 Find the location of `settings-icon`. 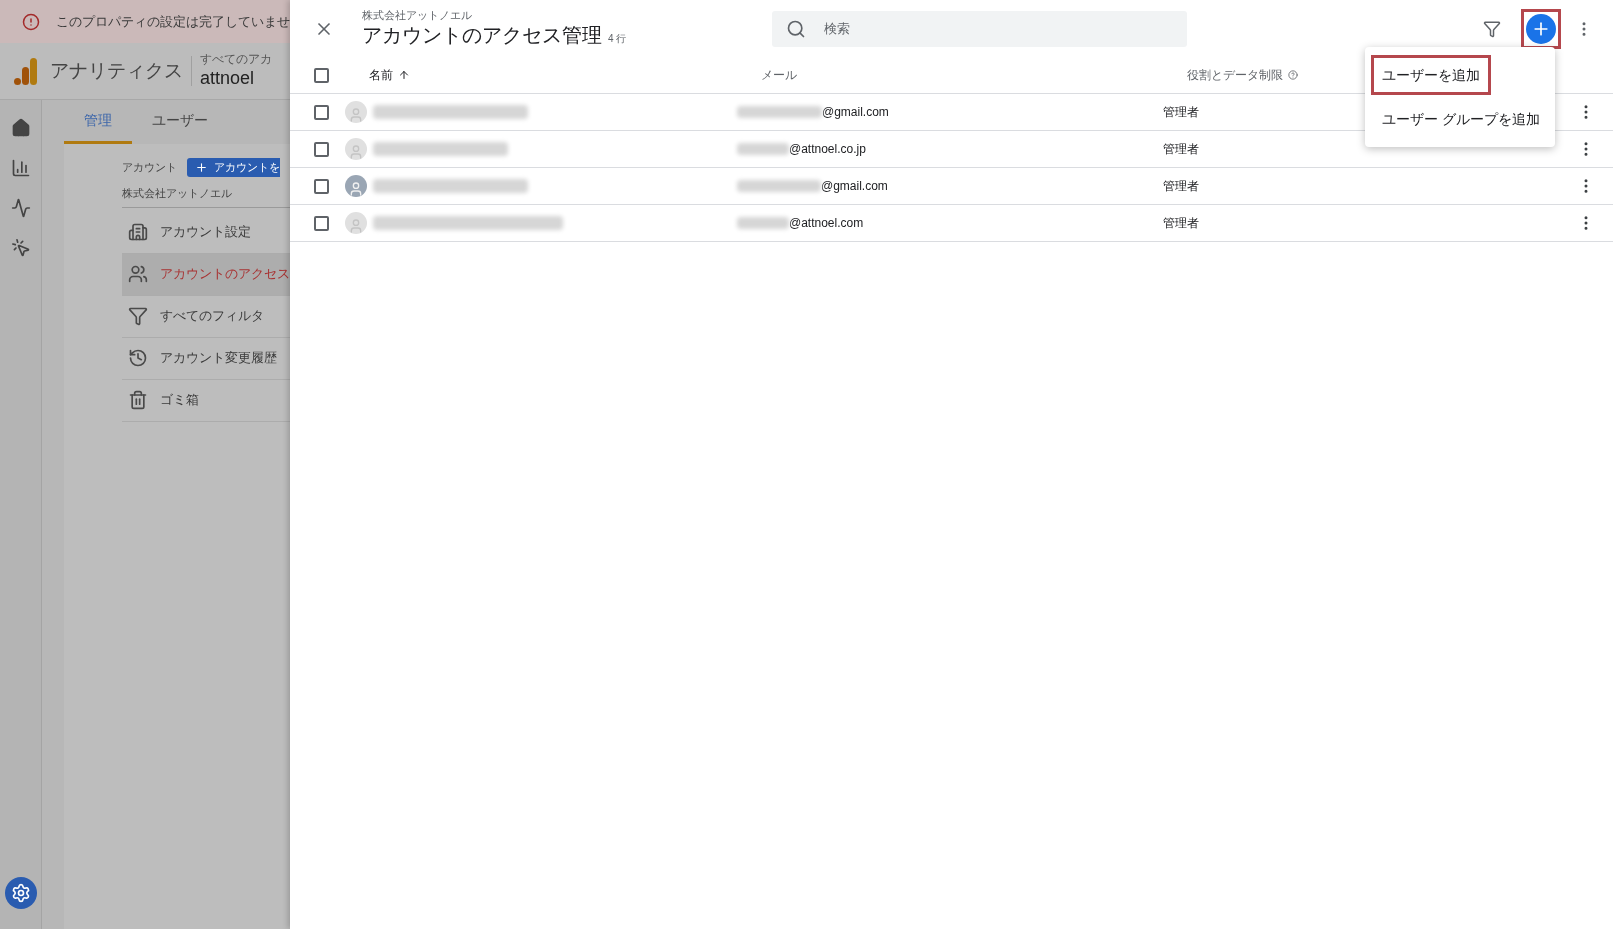

settings-icon is located at coordinates (20, 893).